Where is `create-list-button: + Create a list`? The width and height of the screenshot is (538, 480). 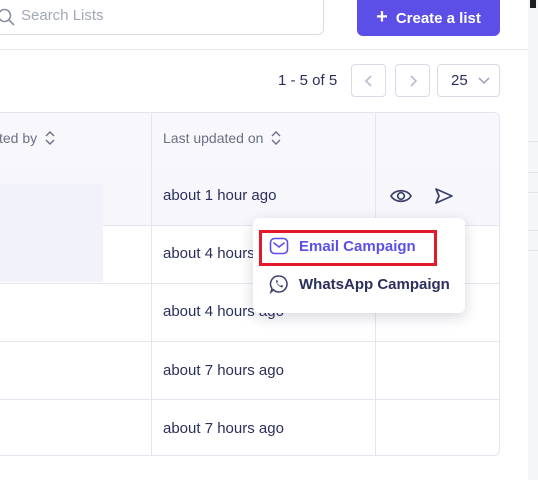 create-list-button: + Create a list is located at coordinates (428, 18).